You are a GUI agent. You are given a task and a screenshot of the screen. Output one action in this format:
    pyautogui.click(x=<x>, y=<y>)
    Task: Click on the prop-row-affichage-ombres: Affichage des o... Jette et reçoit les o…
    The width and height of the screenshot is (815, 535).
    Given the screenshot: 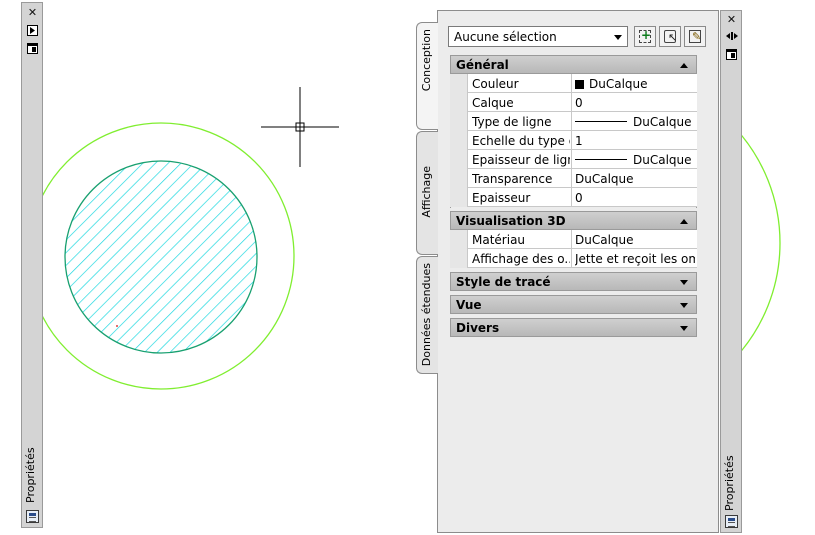 What is the action you would take?
    pyautogui.click(x=573, y=258)
    